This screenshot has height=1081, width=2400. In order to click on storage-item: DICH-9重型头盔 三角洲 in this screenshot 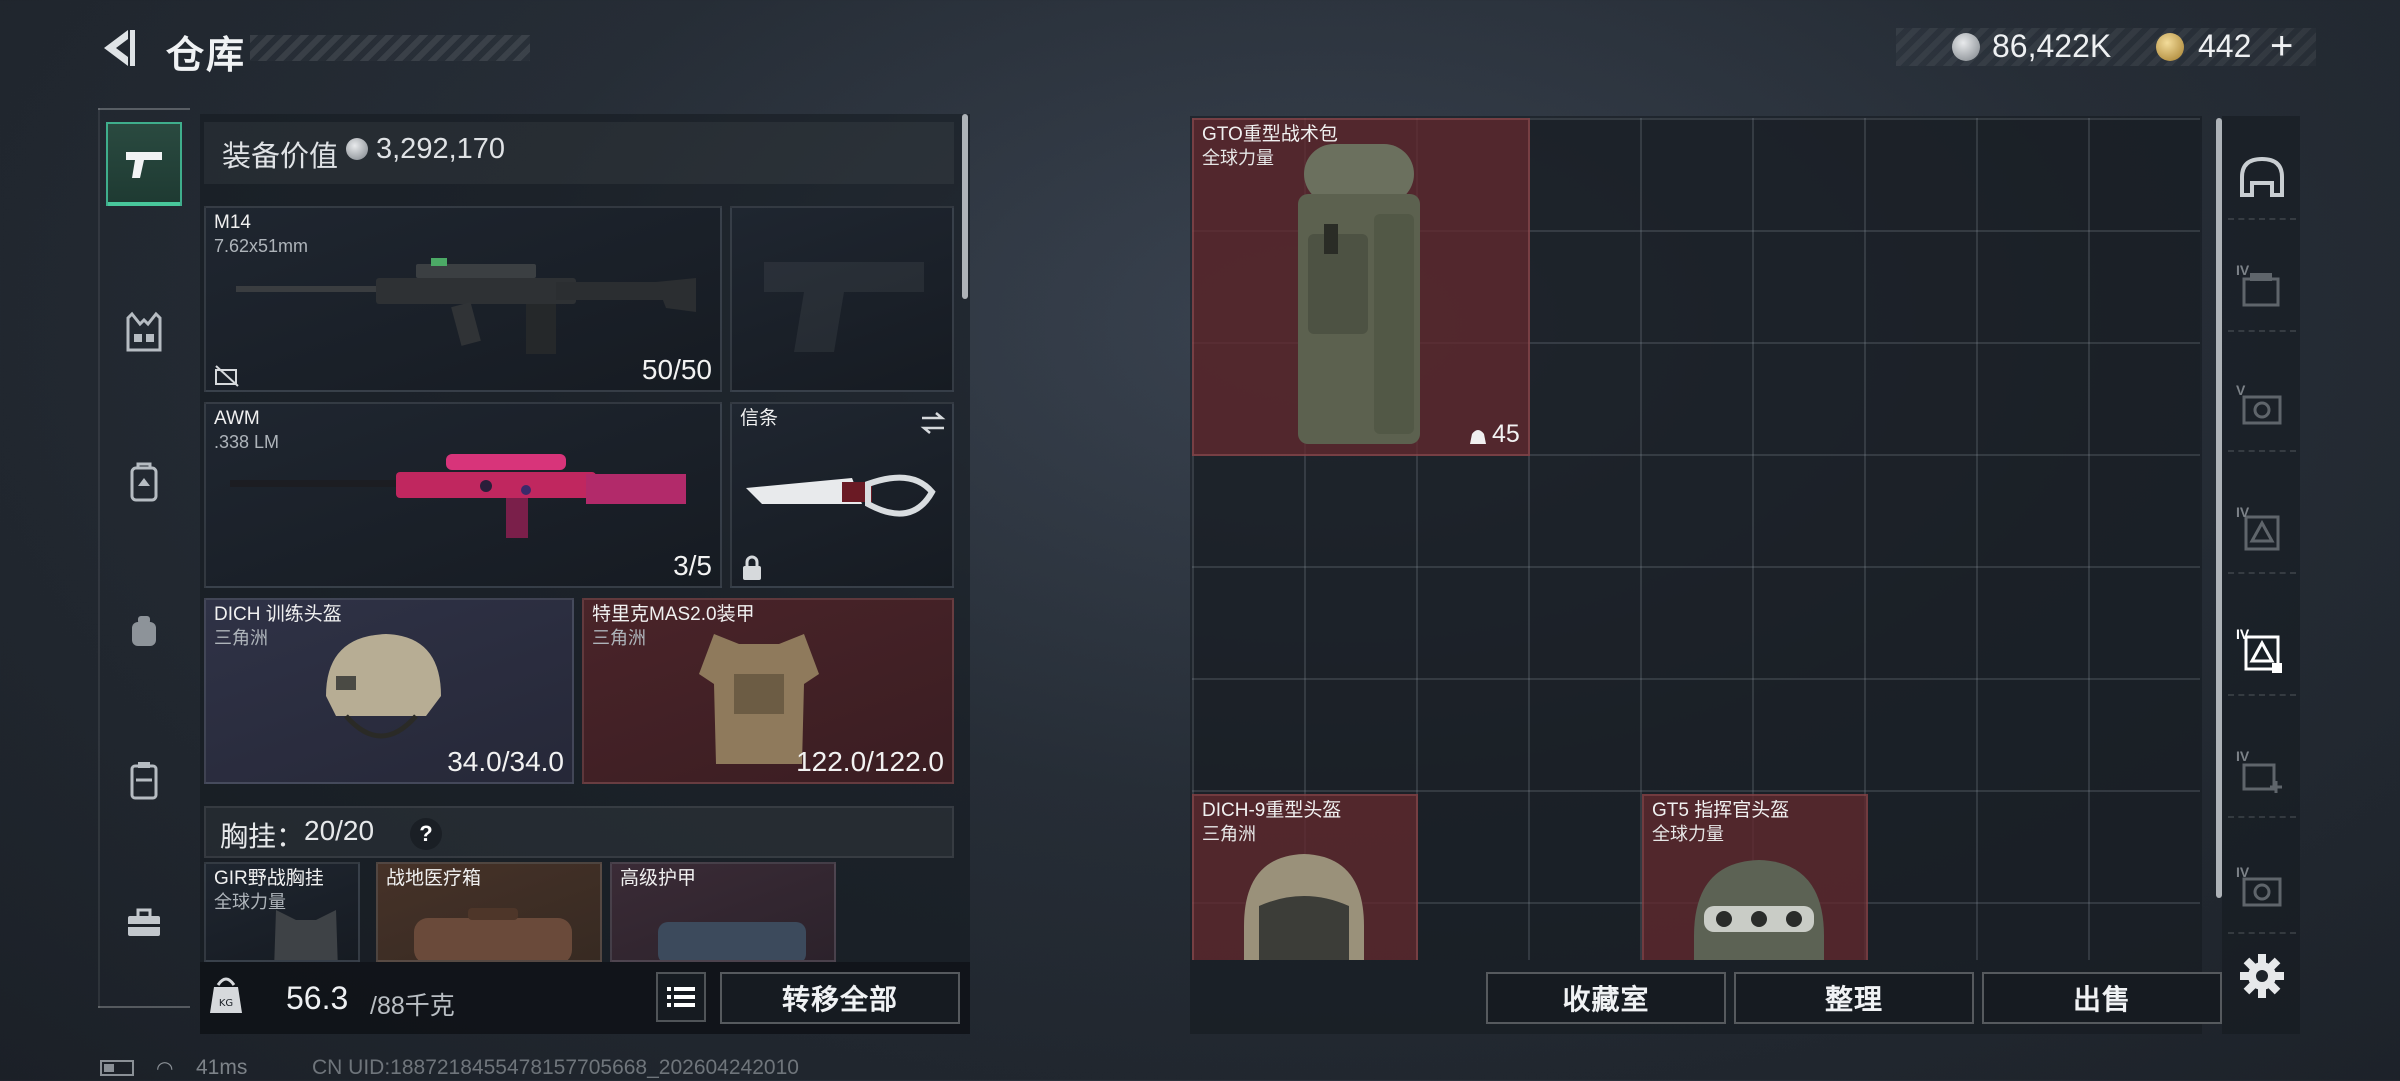, I will do `click(1305, 877)`.